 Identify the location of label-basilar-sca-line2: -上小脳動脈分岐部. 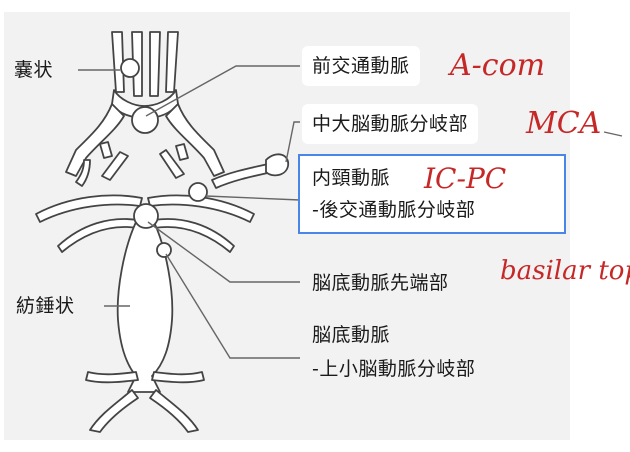
(394, 369).